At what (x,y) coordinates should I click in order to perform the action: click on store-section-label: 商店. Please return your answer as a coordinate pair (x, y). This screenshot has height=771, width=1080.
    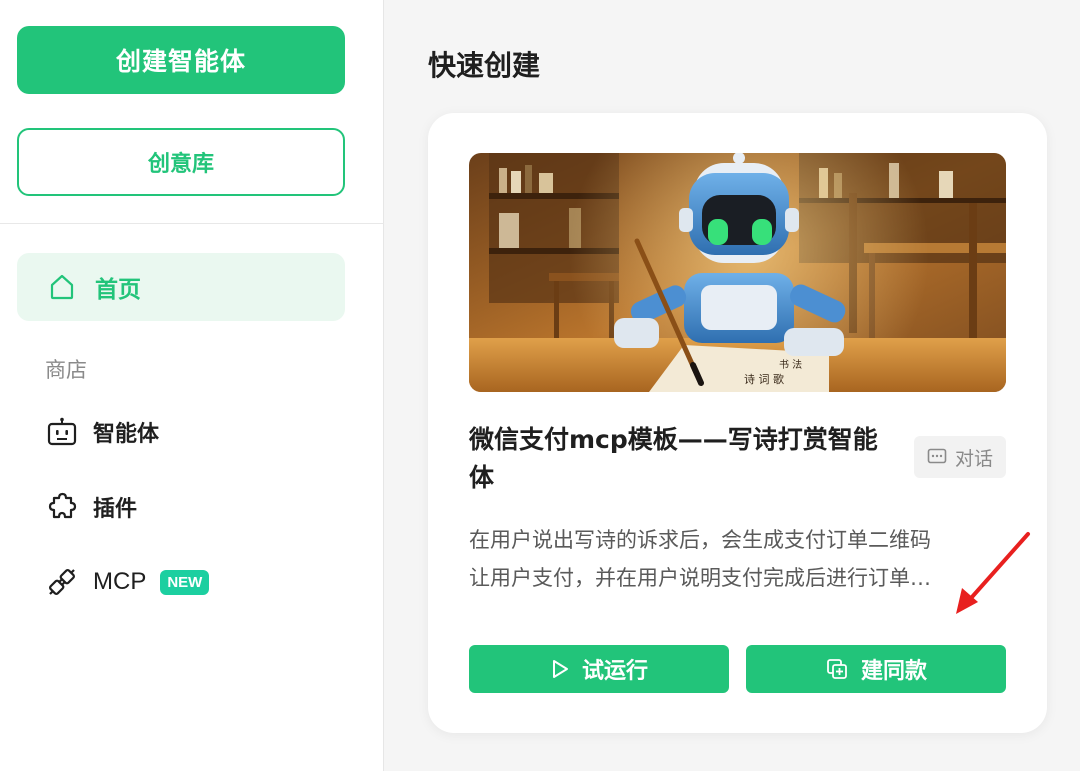
    Looking at the image, I should click on (66, 370).